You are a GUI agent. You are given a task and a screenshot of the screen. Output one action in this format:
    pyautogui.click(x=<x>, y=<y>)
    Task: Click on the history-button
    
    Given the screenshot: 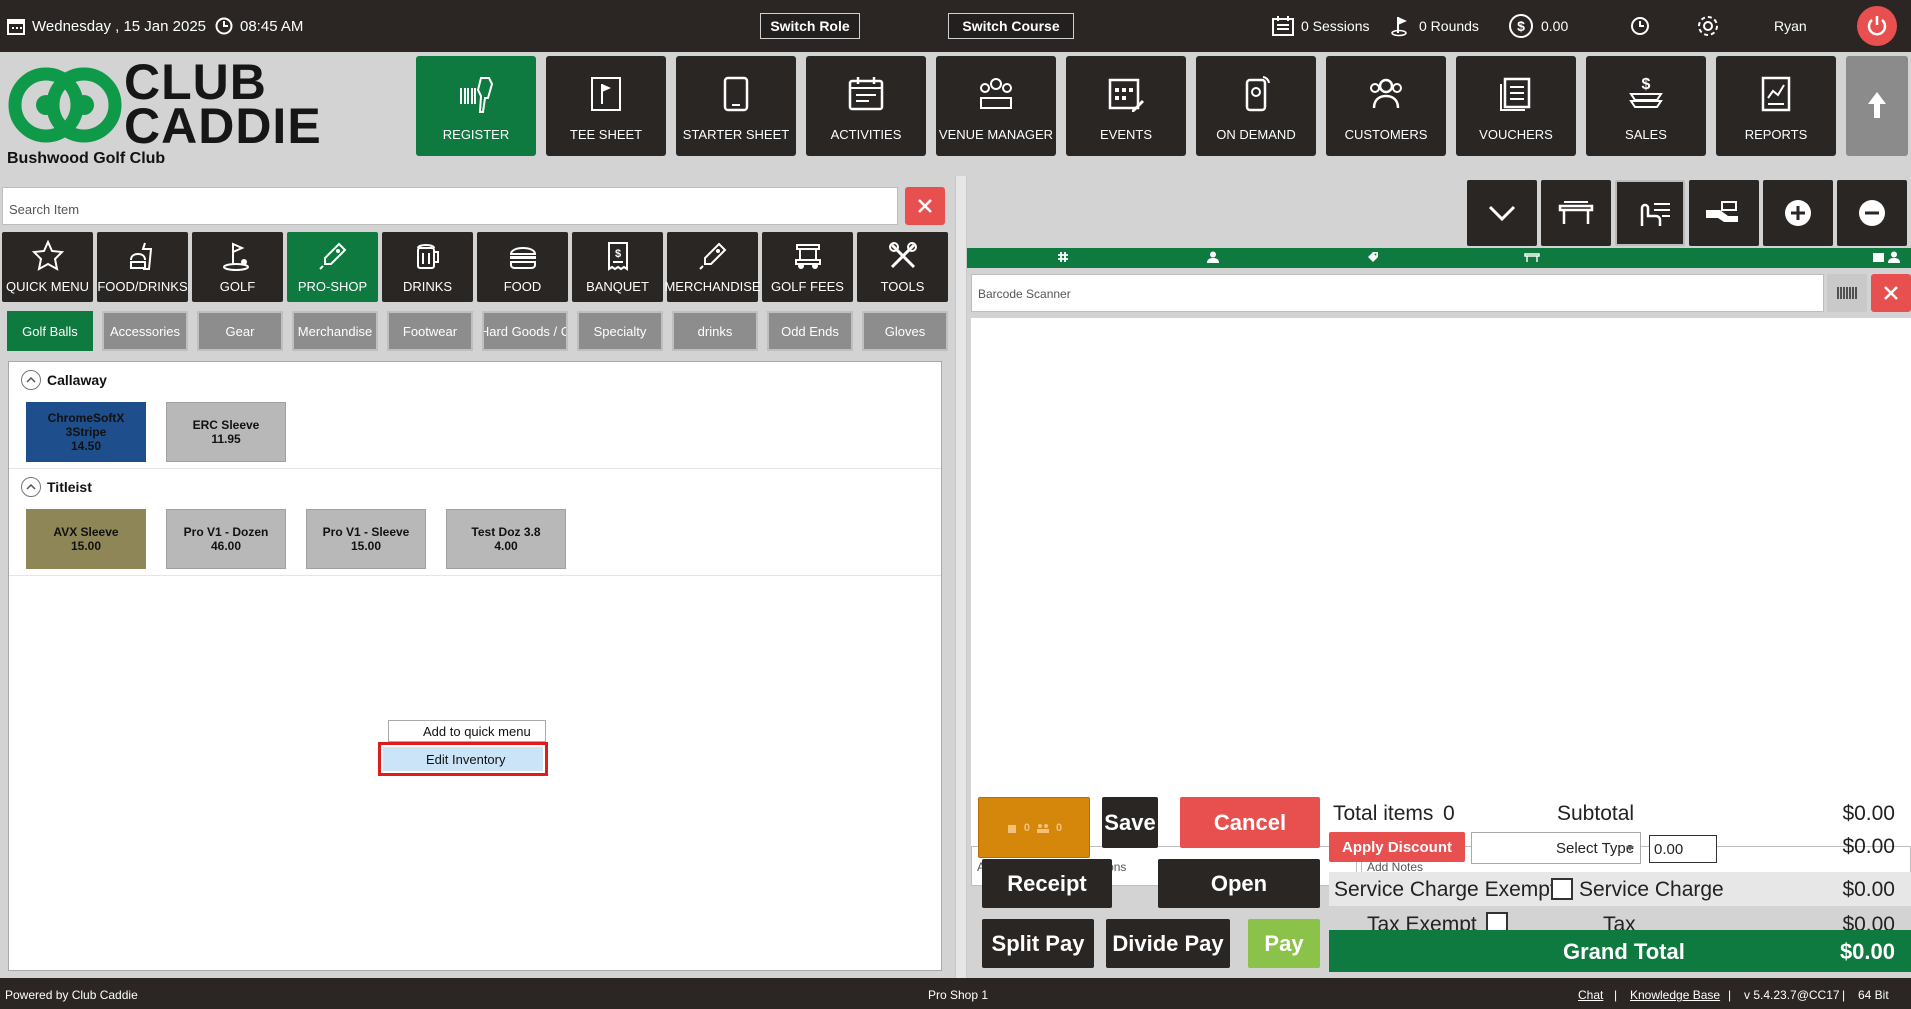 What is the action you would take?
    pyautogui.click(x=1640, y=26)
    